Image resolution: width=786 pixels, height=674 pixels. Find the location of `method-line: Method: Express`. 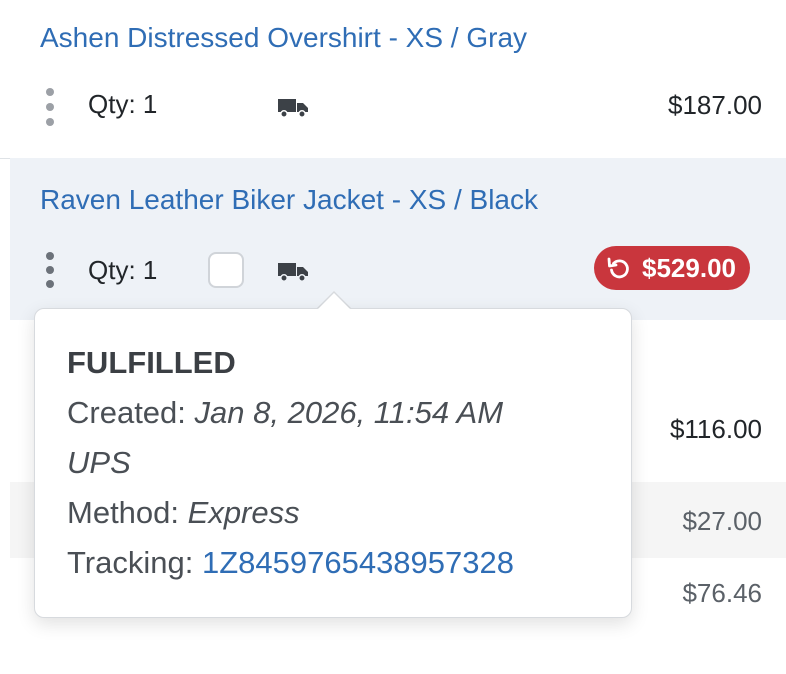

method-line: Method: Express is located at coordinates (183, 513).